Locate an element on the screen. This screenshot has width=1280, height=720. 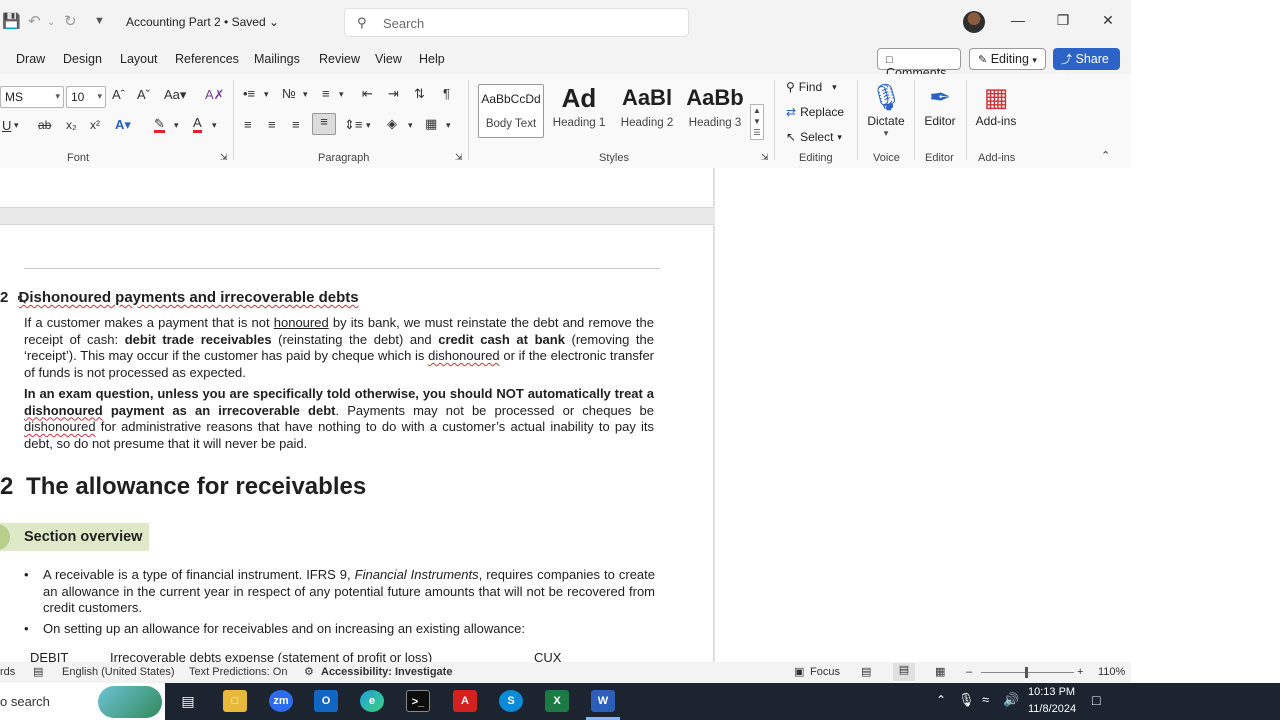
read-mode-icon: ▤ is located at coordinates (866, 671).